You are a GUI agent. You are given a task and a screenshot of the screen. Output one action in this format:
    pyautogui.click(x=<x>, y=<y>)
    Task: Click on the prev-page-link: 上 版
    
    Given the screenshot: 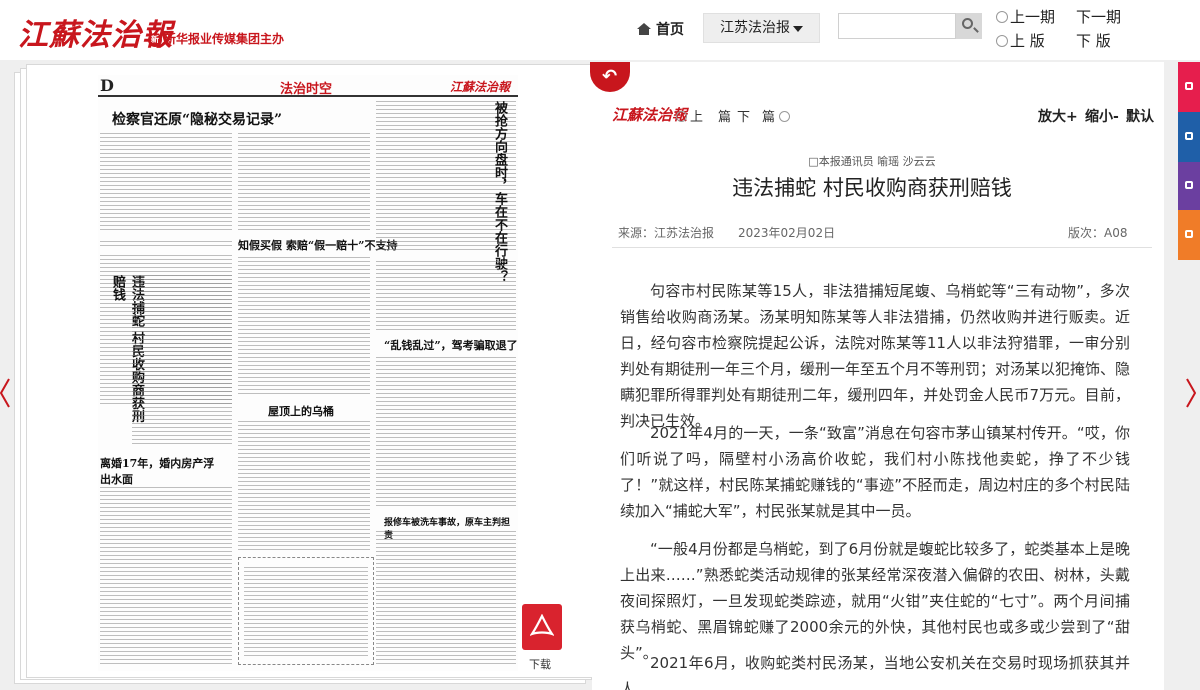 What is the action you would take?
    pyautogui.click(x=1020, y=40)
    